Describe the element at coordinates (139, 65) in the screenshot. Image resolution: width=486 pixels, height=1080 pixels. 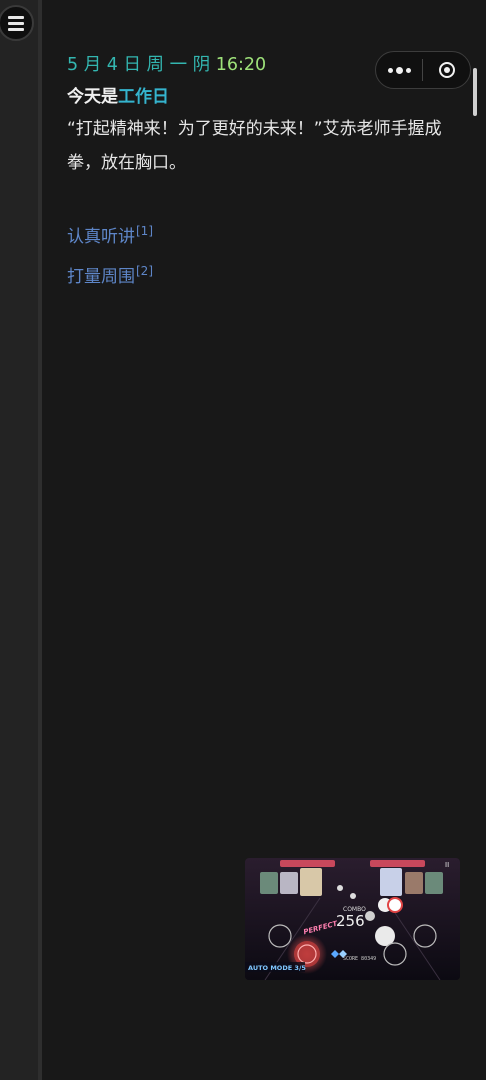
I see `date-weather: 5 月 4 日 周 一 阴` at that location.